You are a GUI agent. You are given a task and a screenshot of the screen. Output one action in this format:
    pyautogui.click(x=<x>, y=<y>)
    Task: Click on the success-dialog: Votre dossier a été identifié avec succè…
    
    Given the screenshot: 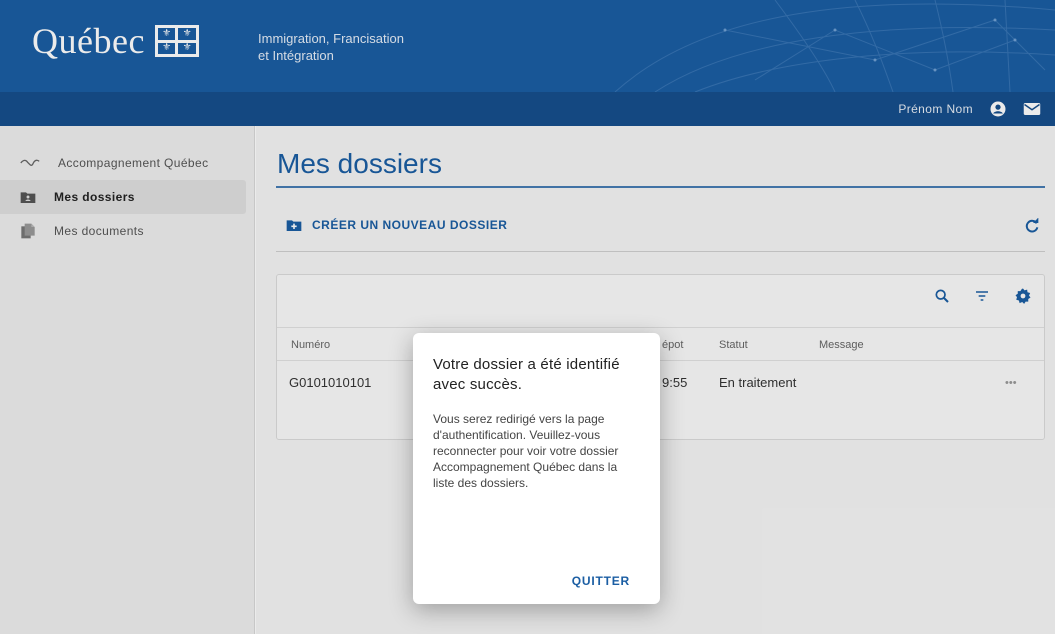 What is the action you would take?
    pyautogui.click(x=536, y=468)
    